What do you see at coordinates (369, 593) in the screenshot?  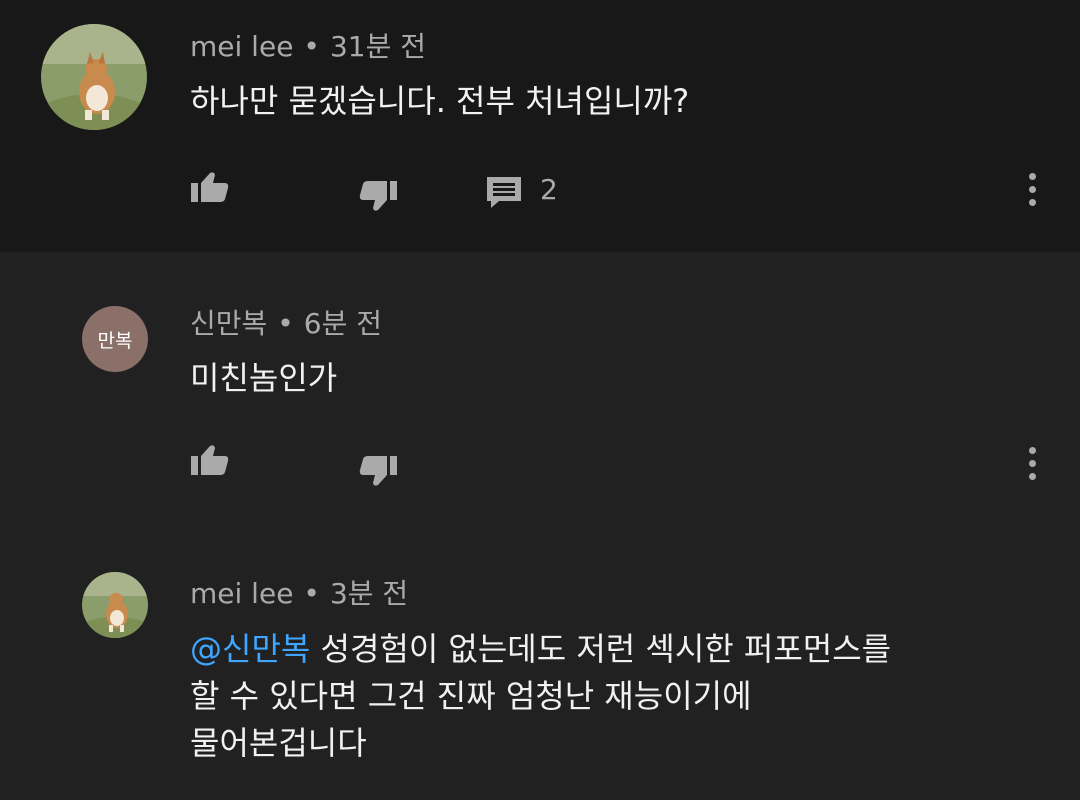 I see `timestamp: 3분 전` at bounding box center [369, 593].